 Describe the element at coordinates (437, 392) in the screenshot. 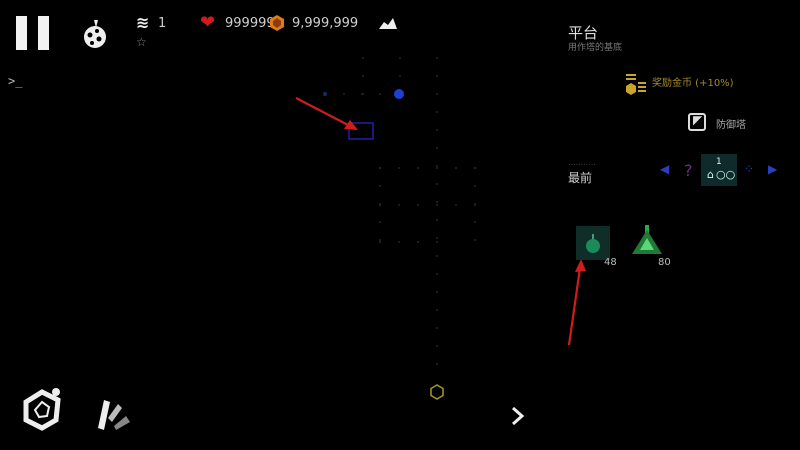

I see `core-hex` at that location.